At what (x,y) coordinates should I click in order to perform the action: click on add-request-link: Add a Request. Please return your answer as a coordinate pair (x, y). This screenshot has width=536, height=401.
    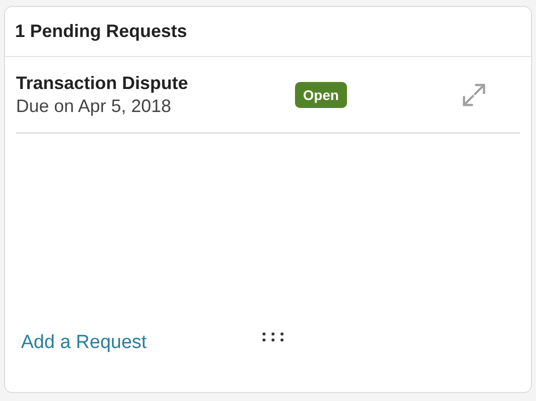
    Looking at the image, I should click on (84, 343).